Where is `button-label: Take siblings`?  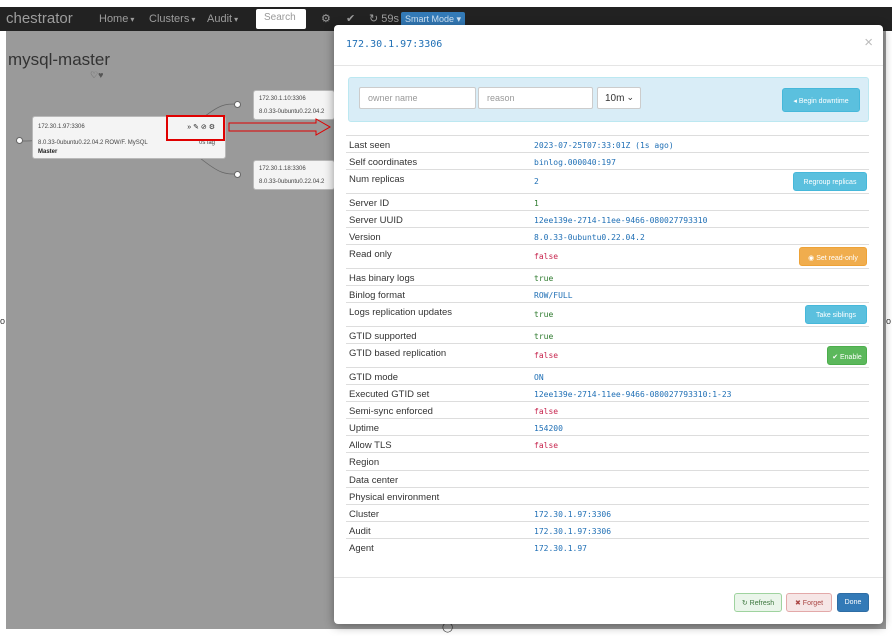 button-label: Take siblings is located at coordinates (836, 315).